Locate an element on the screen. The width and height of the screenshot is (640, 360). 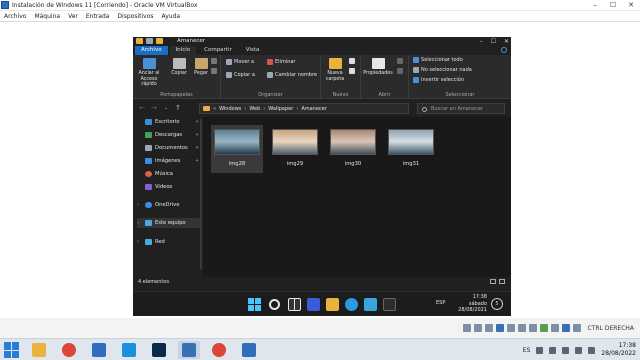
search-input: Buscar en Amanecer is located at coordinates (461, 108).